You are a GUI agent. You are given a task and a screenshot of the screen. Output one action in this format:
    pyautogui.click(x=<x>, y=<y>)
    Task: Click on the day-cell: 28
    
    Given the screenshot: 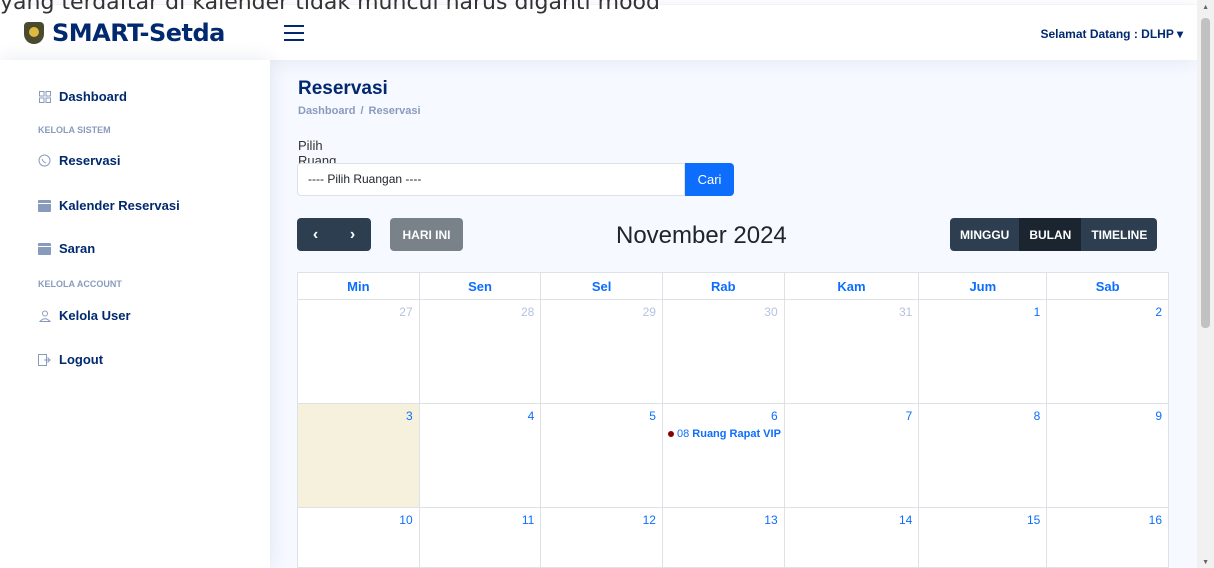 What is the action you would take?
    pyautogui.click(x=480, y=351)
    